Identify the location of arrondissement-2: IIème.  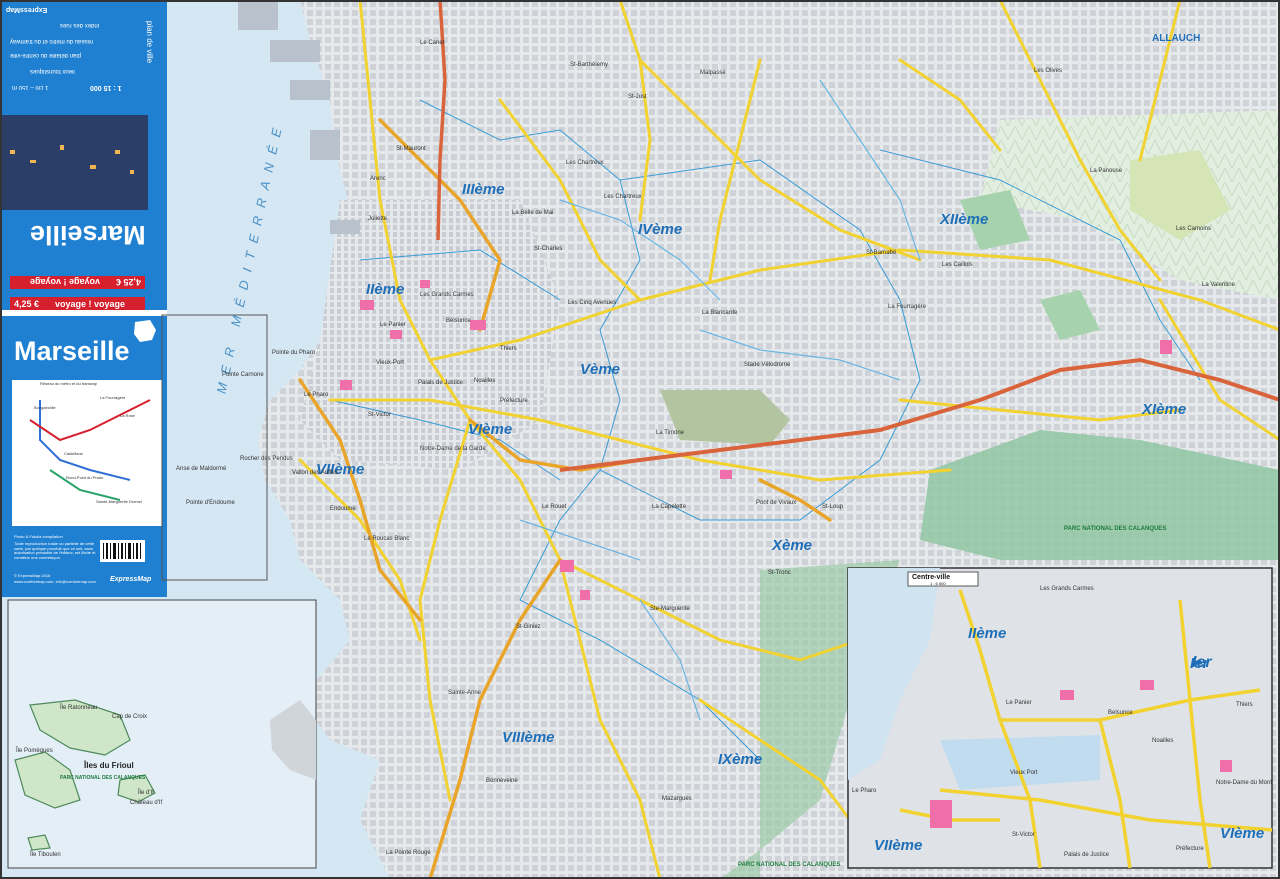
(385, 289).